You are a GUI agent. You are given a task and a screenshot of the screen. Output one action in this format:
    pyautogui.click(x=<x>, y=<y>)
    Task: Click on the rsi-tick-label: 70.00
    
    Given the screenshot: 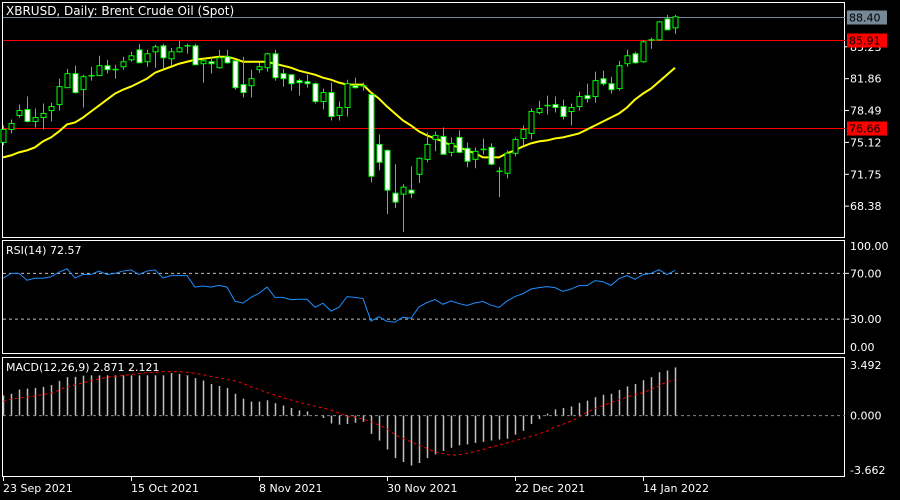 What is the action you would take?
    pyautogui.click(x=866, y=273)
    